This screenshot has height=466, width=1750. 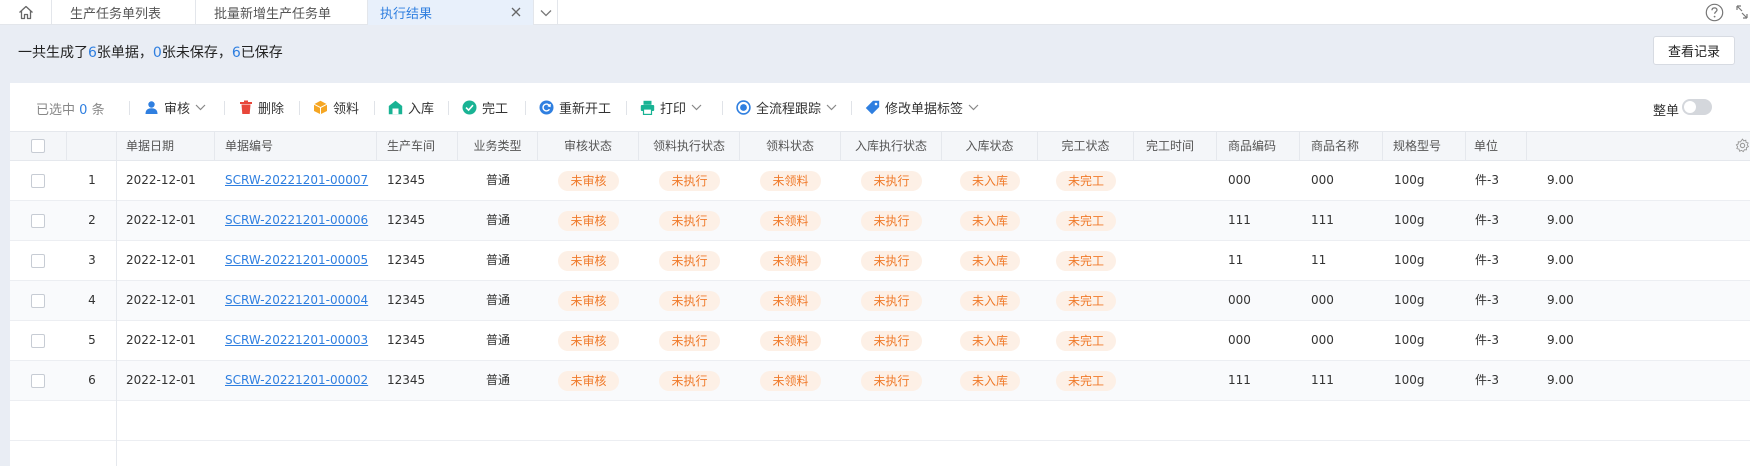 What do you see at coordinates (575, 107) in the screenshot?
I see `restart-button: 重新开工` at bounding box center [575, 107].